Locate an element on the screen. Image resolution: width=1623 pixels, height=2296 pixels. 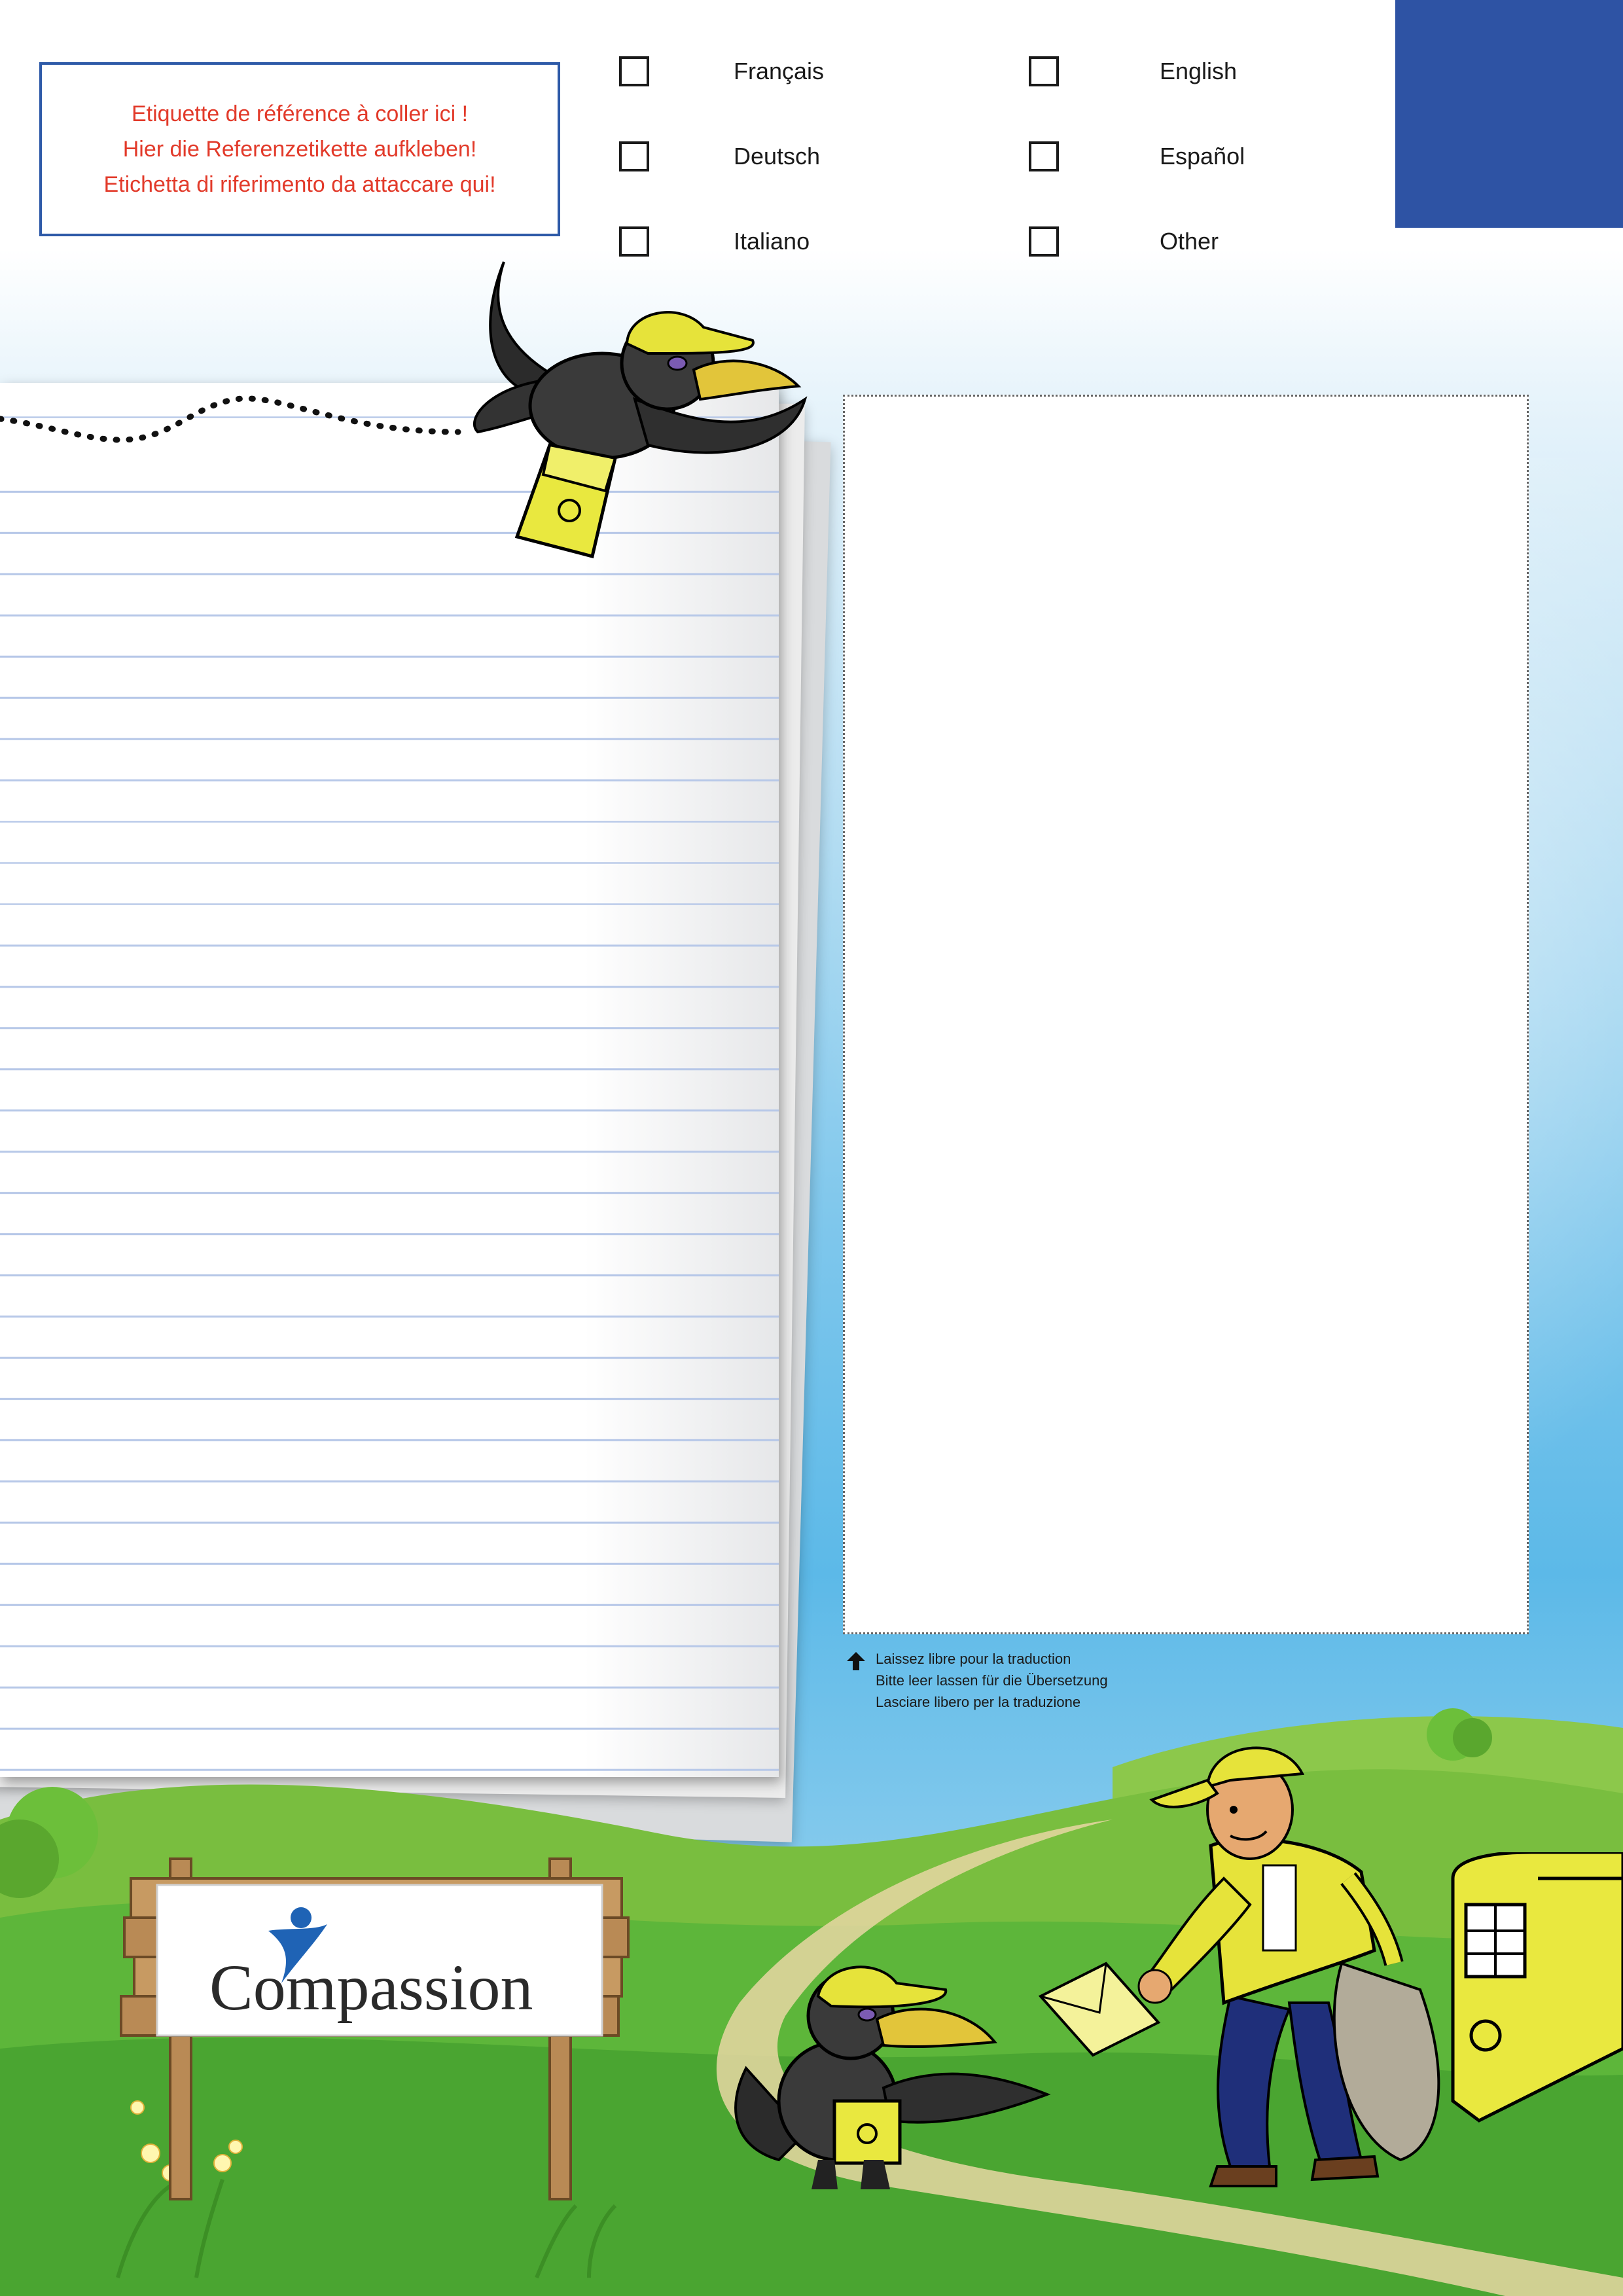
language-label-francais: Français is located at coordinates (779, 71).